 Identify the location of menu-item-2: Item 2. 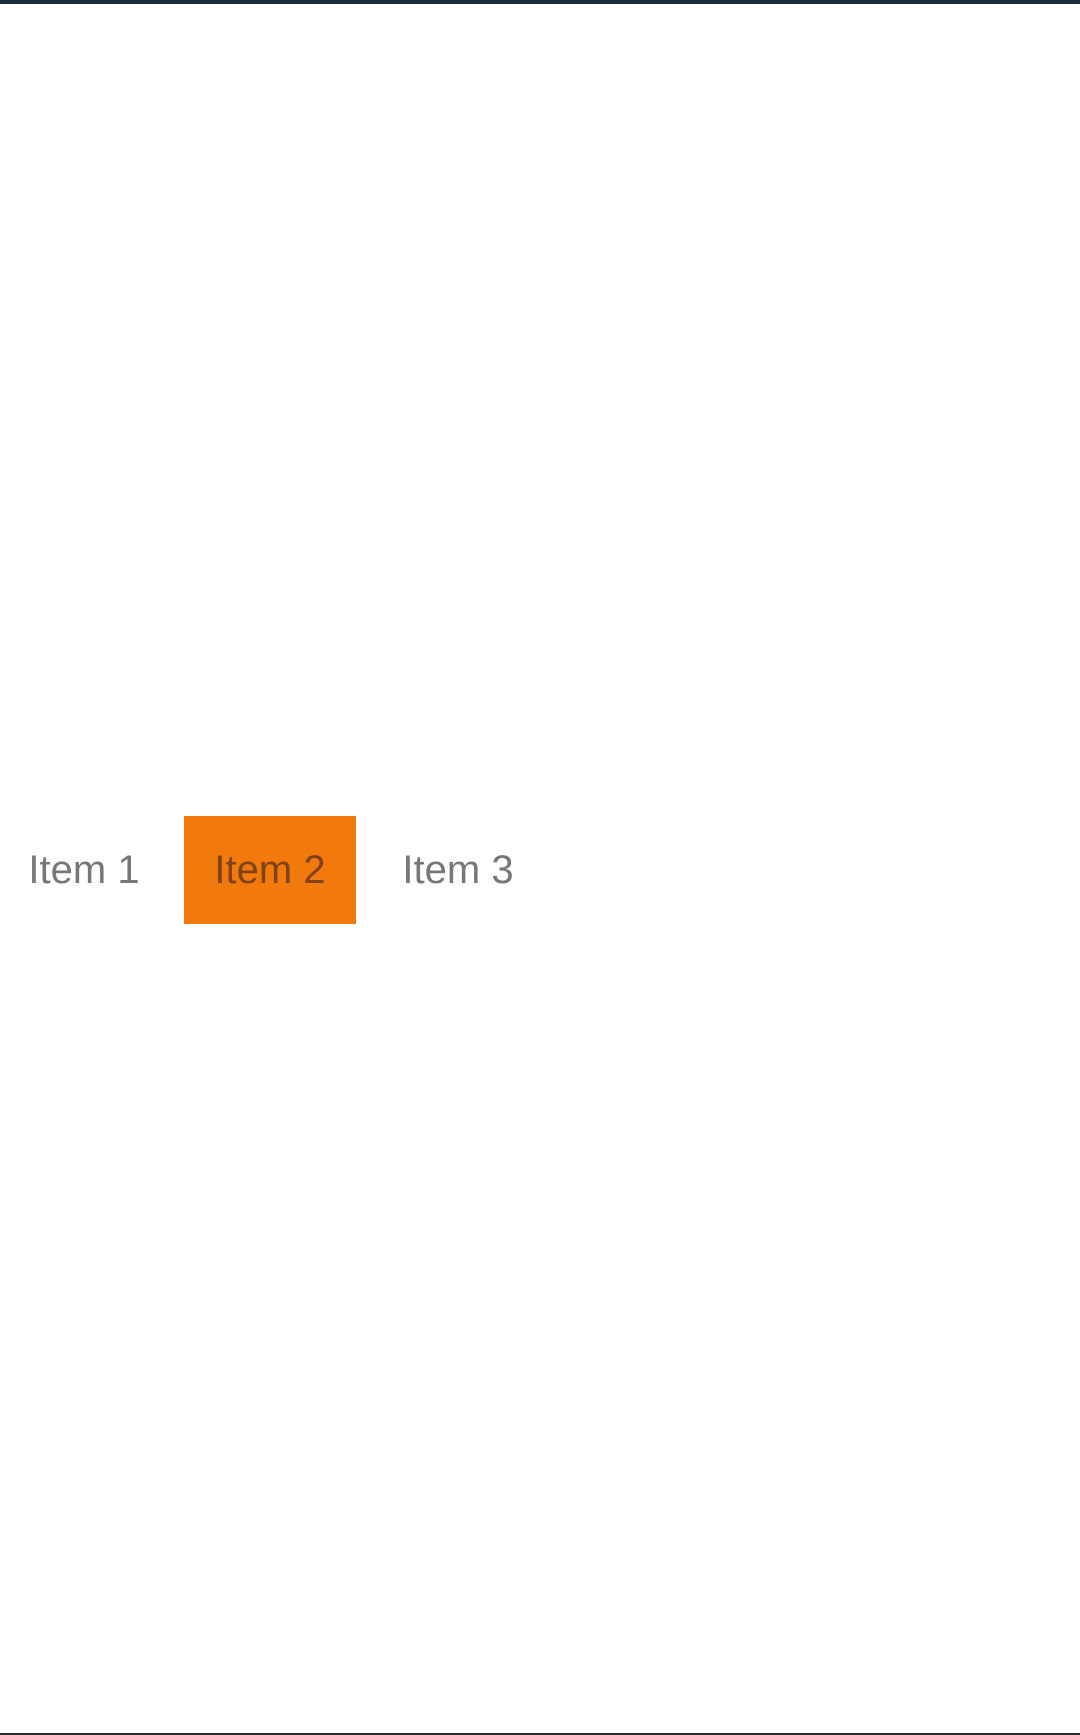
(270, 870).